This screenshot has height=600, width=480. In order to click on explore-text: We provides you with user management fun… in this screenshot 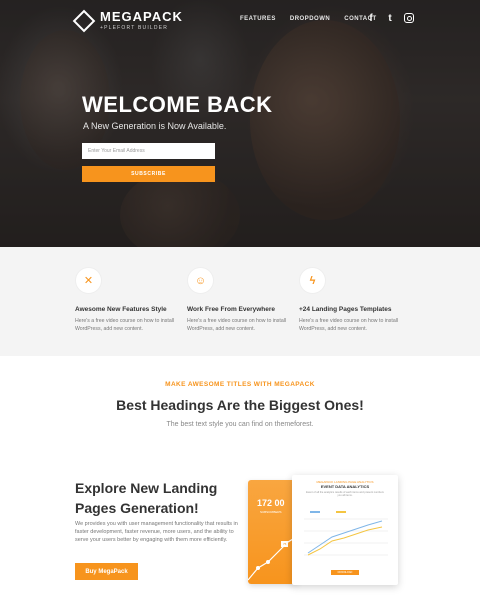, I will do `click(156, 532)`.